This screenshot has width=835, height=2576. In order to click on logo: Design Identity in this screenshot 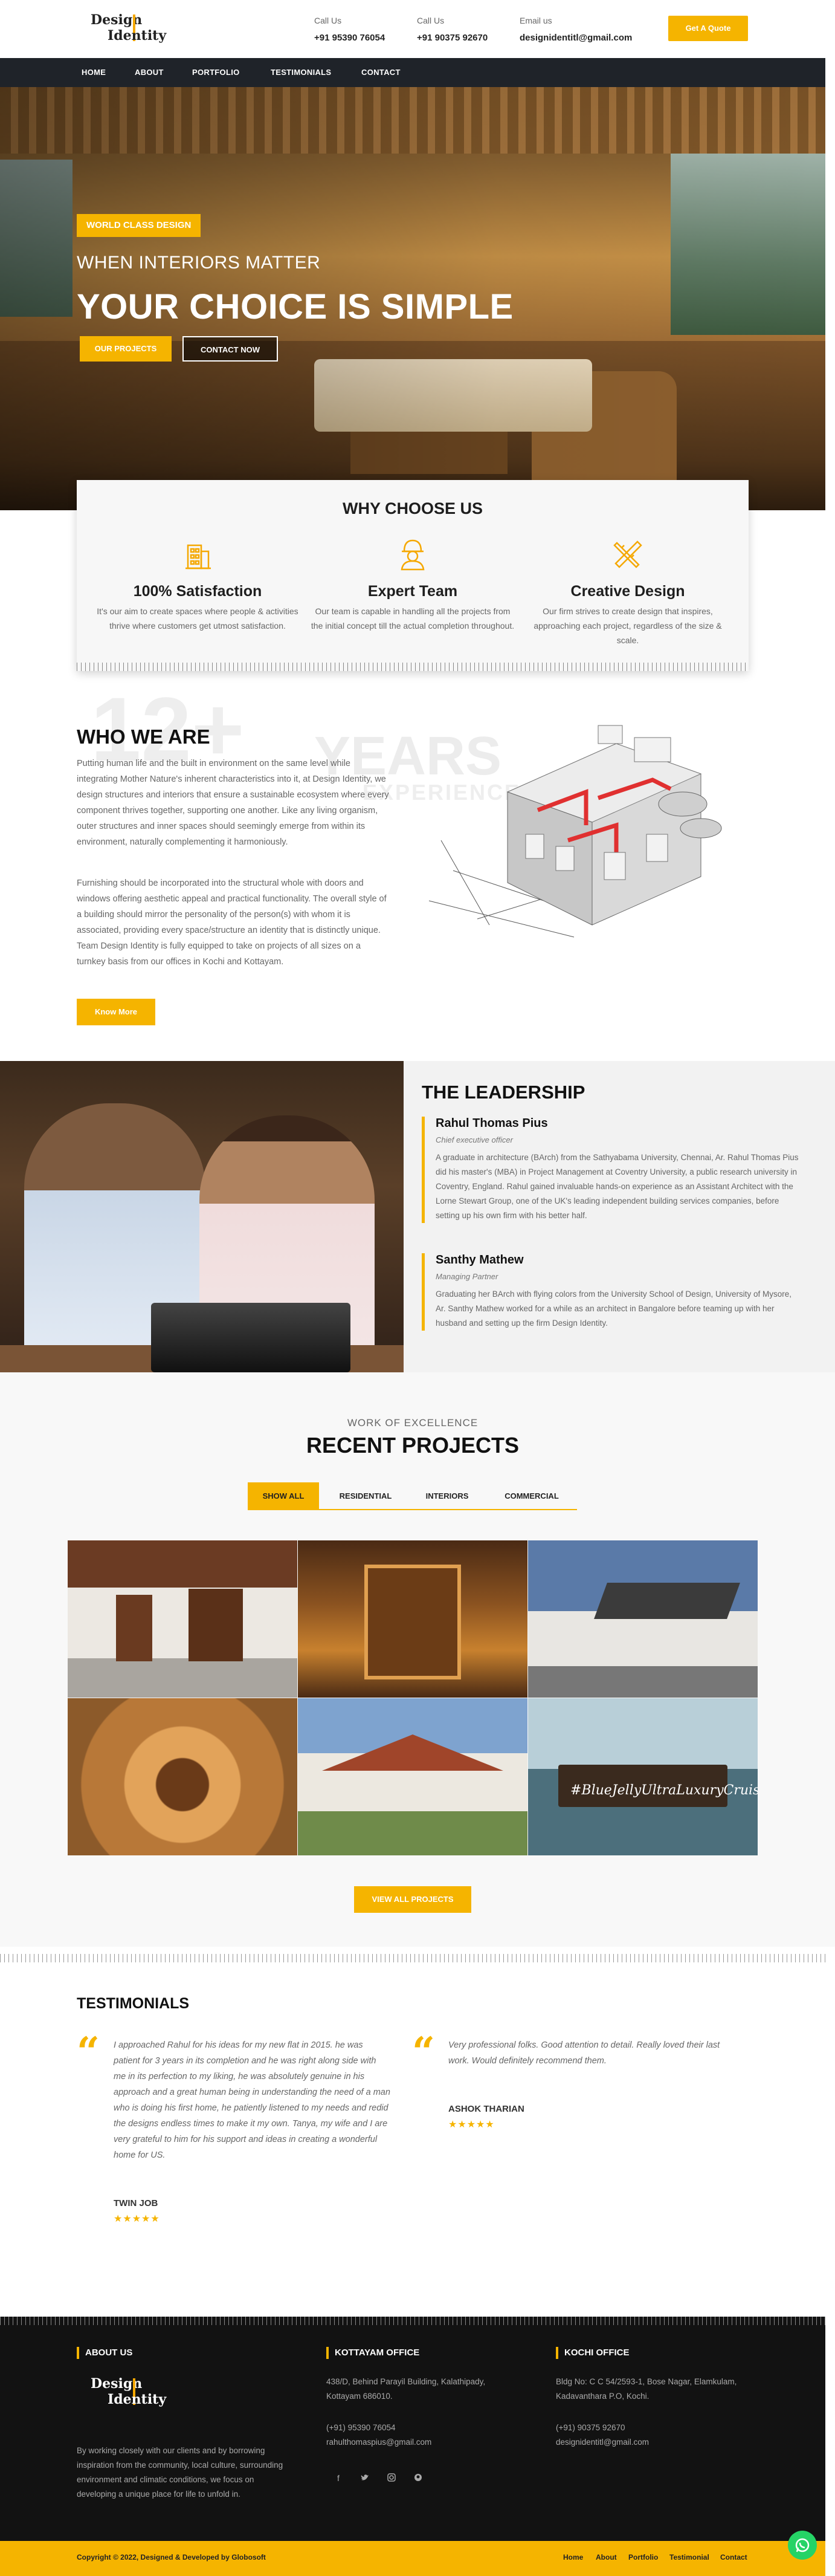, I will do `click(130, 28)`.